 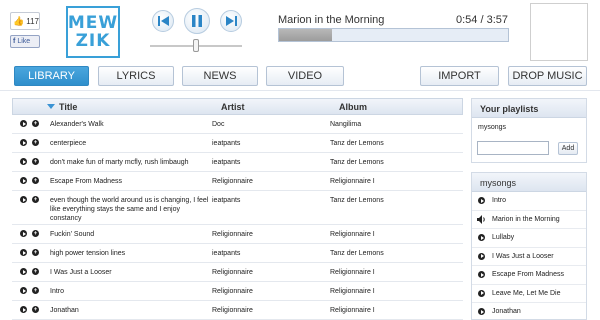 I want to click on song-title: Escape From Madness, so click(x=86, y=181).